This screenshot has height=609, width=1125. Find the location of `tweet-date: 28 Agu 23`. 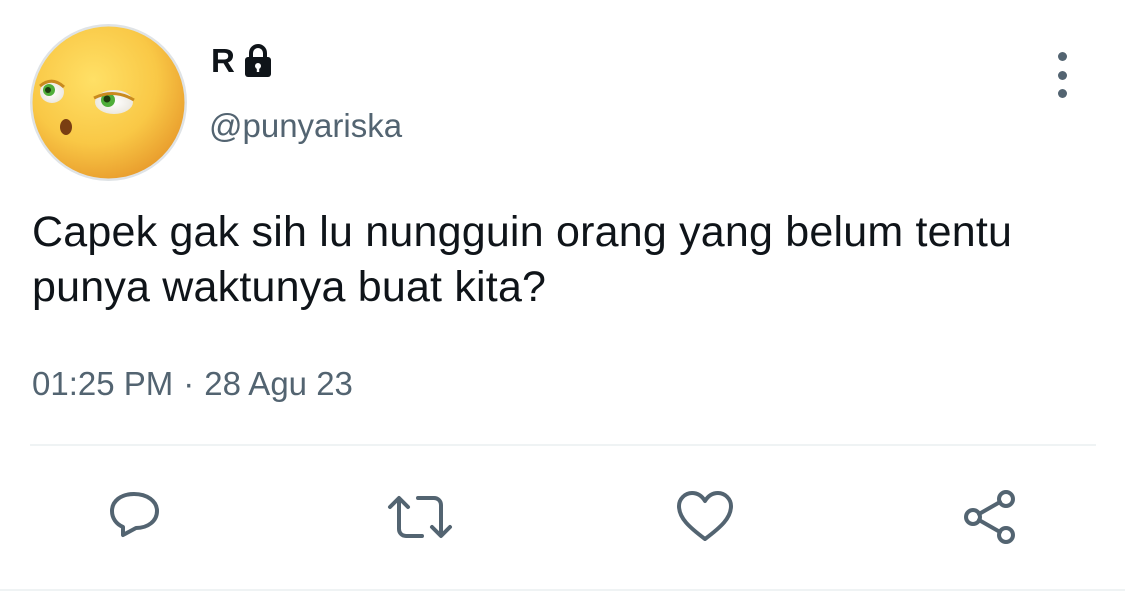

tweet-date: 28 Agu 23 is located at coordinates (278, 383).